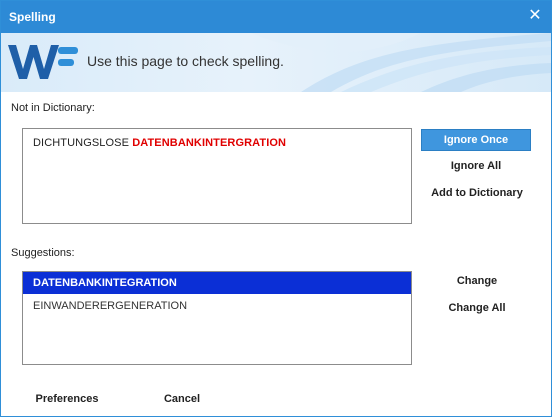  I want to click on change-button: Change, so click(477, 283).